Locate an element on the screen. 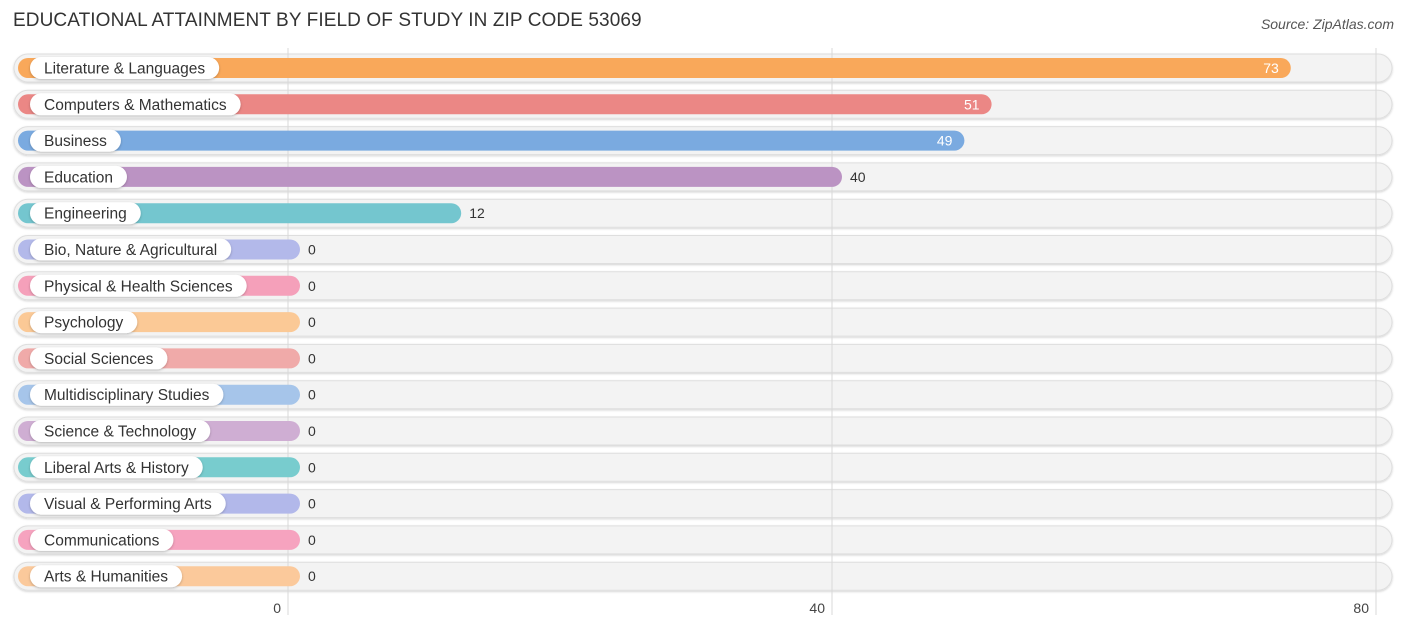 The width and height of the screenshot is (1406, 631). category-label: Multidisciplinary Studies is located at coordinates (127, 395).